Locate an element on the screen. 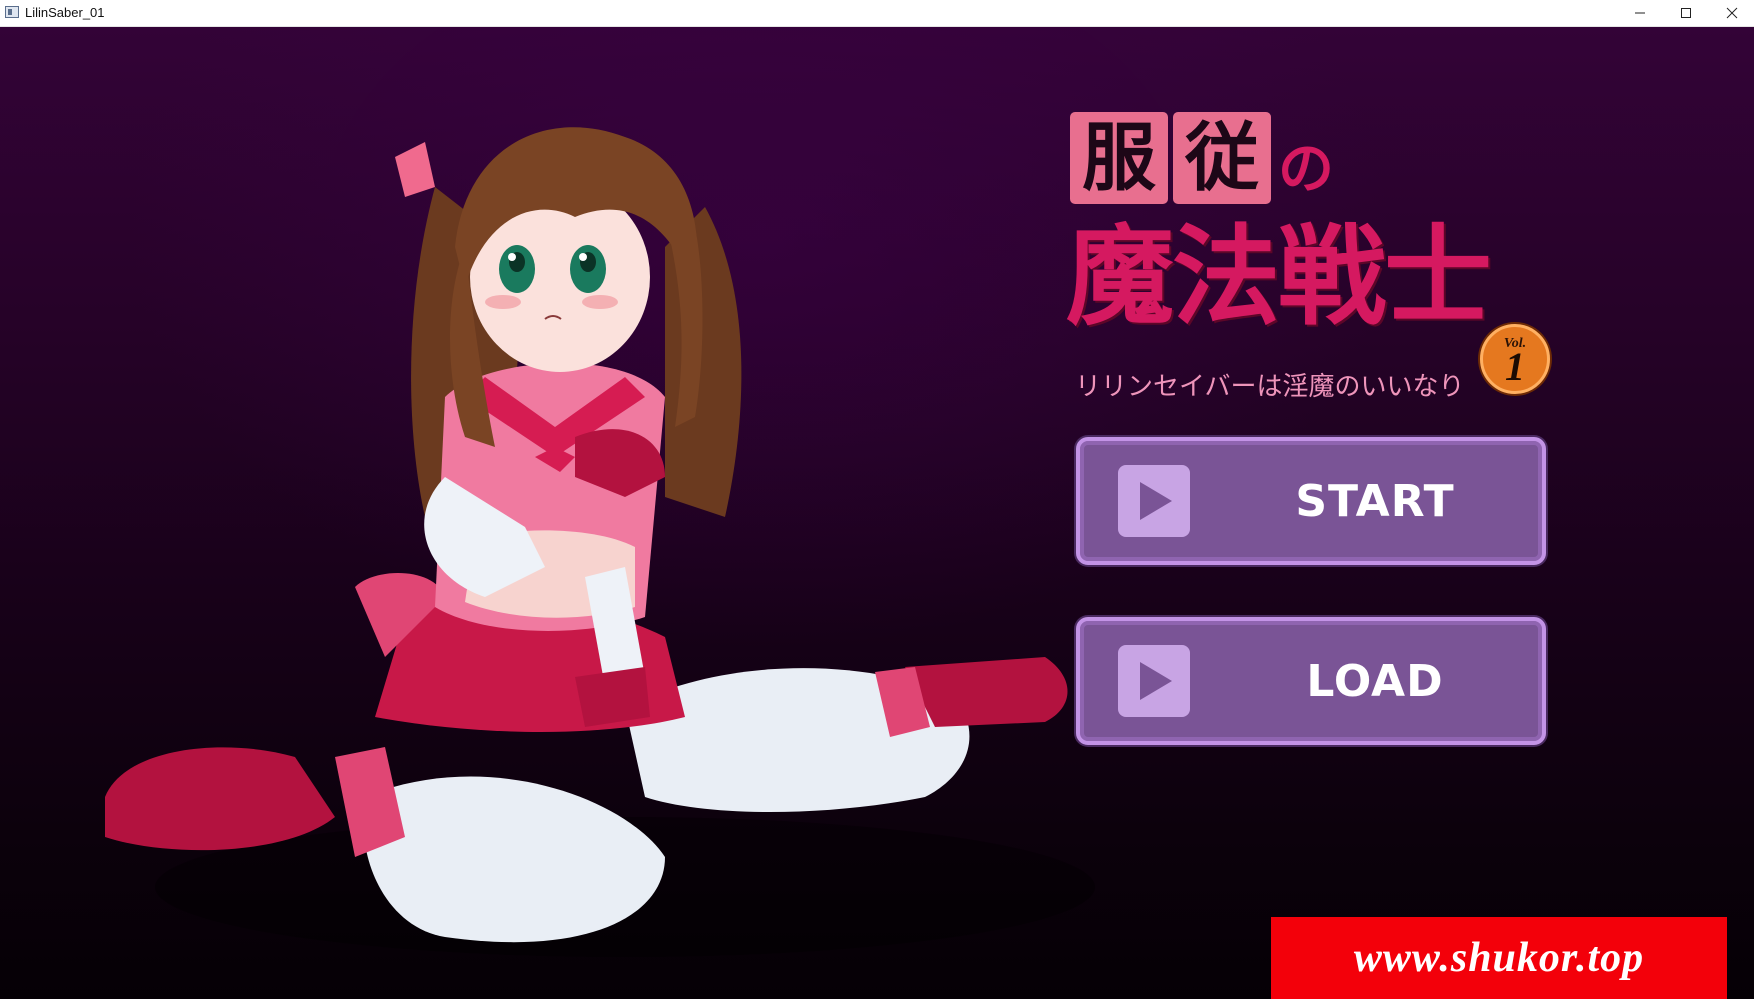  maximize-button is located at coordinates (1686, 13).